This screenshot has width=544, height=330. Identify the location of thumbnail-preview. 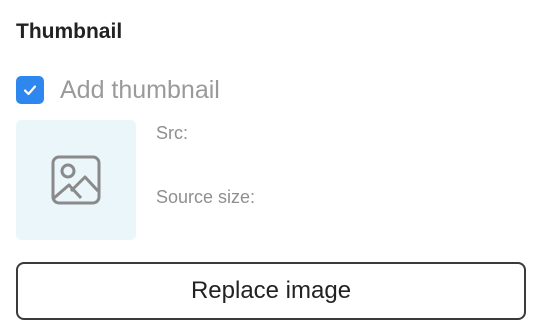
(76, 180).